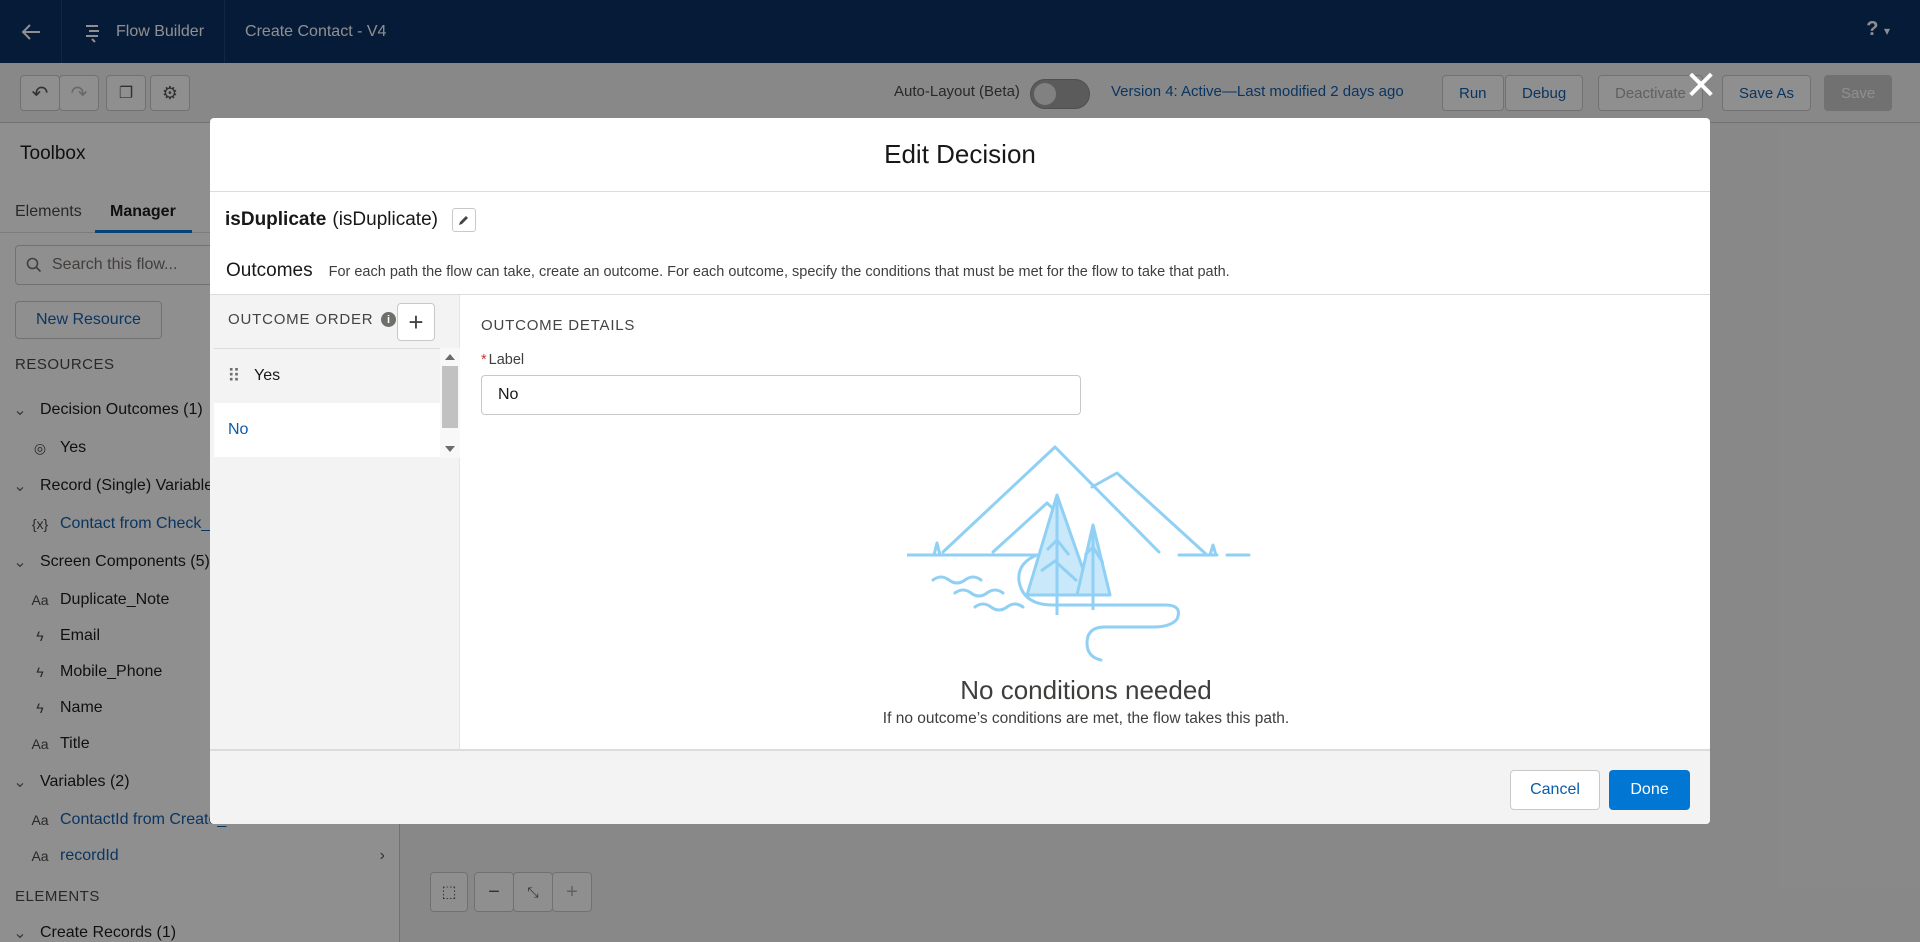  Describe the element at coordinates (450, 449) in the screenshot. I see `scroll-down-icon` at that location.